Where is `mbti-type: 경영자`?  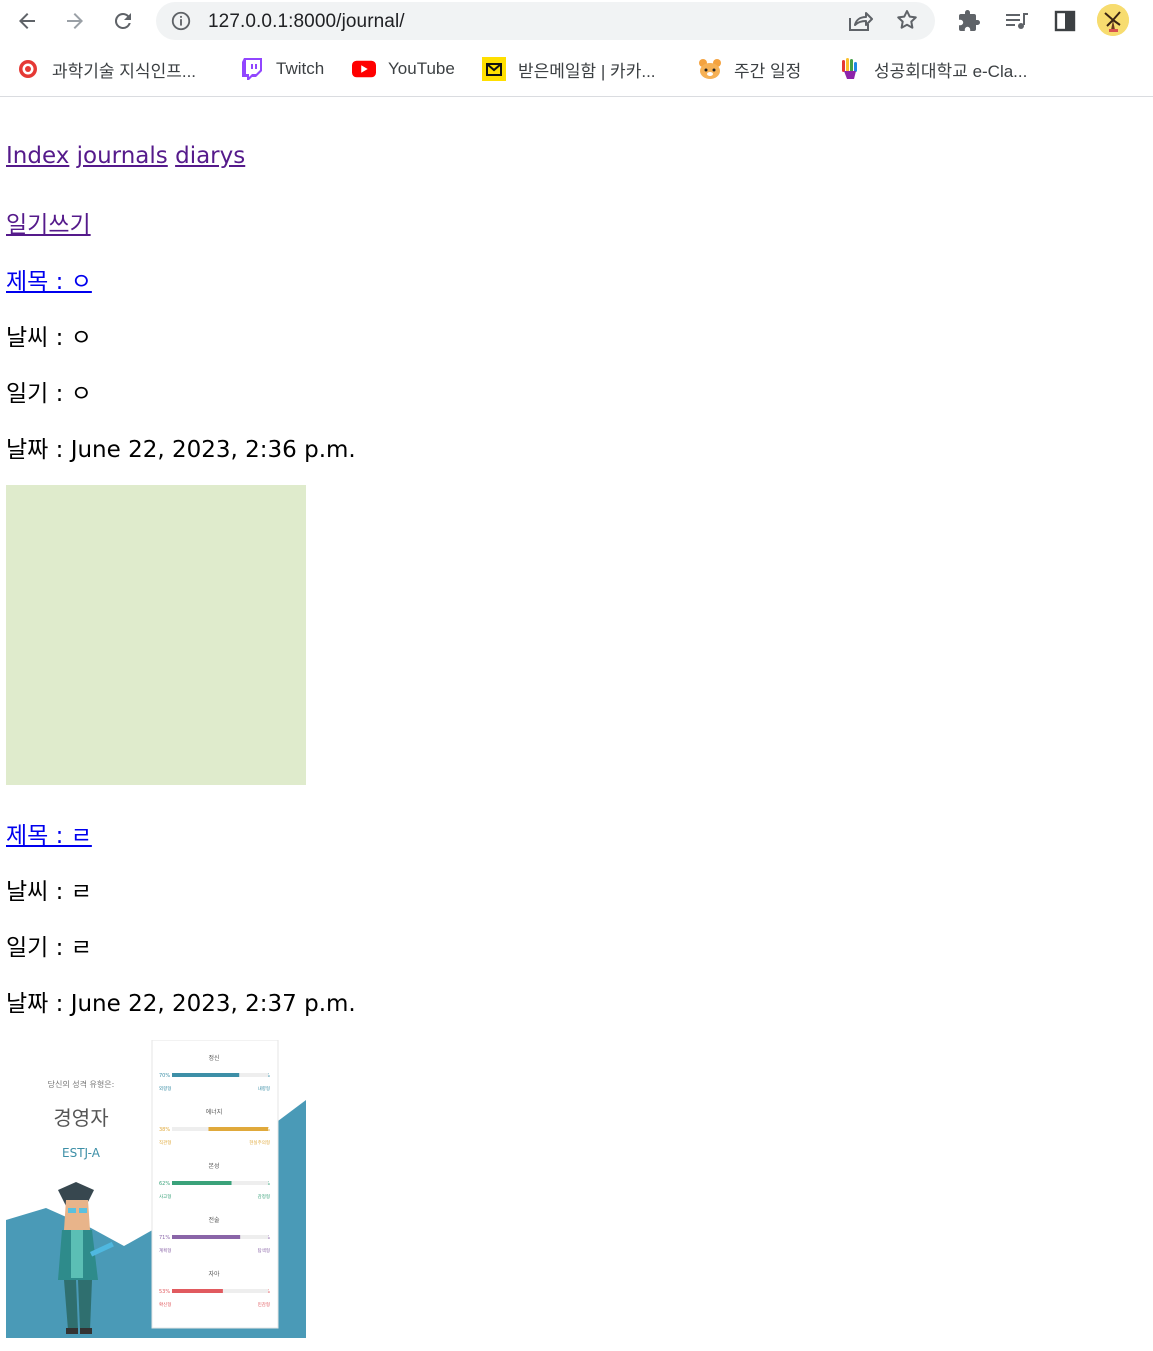
mbti-type: 경영자 is located at coordinates (80, 1118).